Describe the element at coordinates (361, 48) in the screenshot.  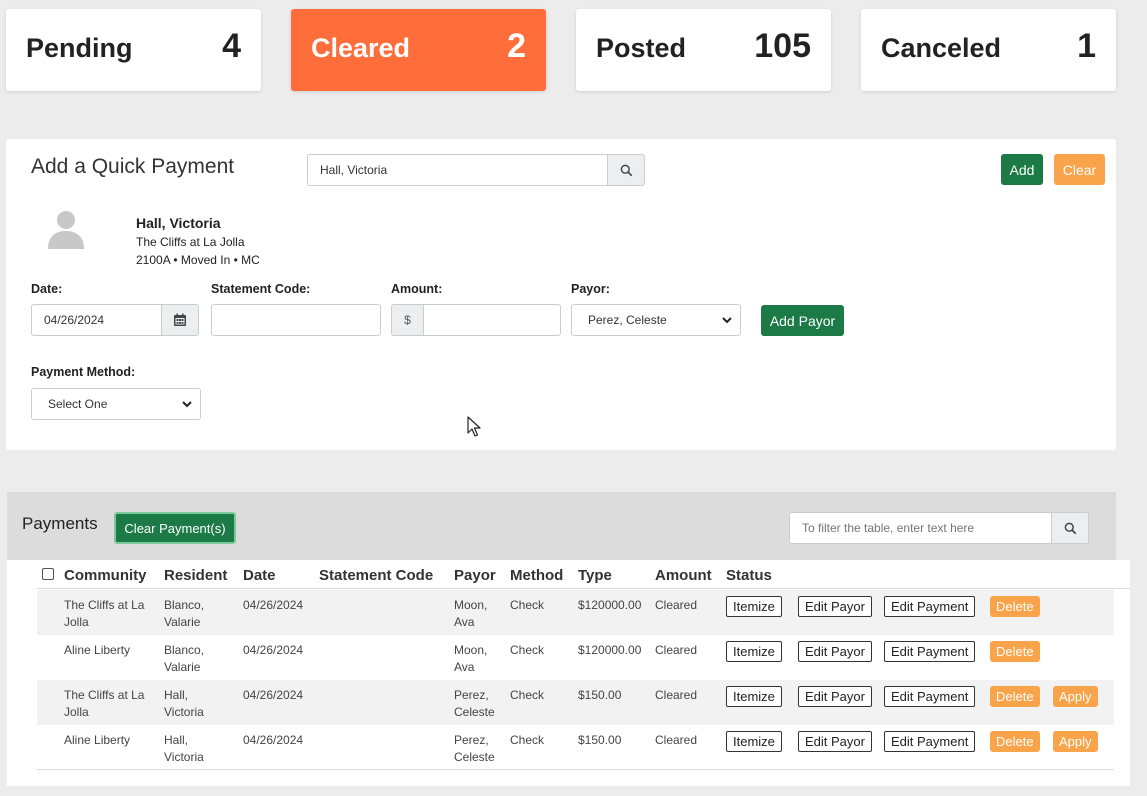
I see `status-card-label: Cleared` at that location.